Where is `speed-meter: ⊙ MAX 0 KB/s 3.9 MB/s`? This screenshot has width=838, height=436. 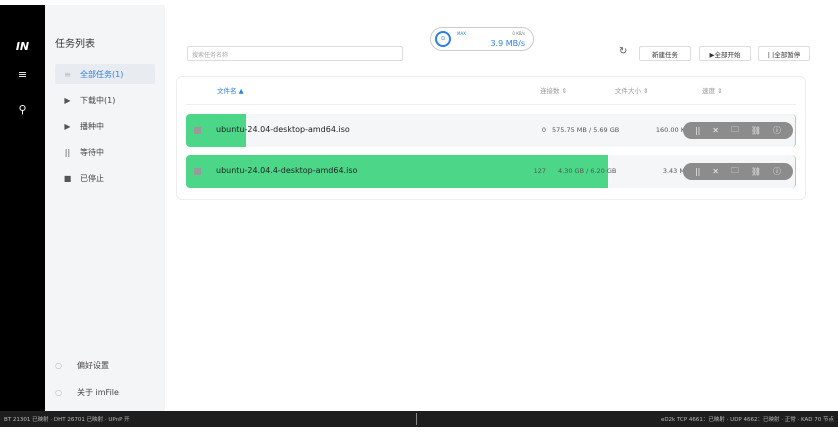 speed-meter: ⊙ MAX 0 KB/s 3.9 MB/s is located at coordinates (482, 39).